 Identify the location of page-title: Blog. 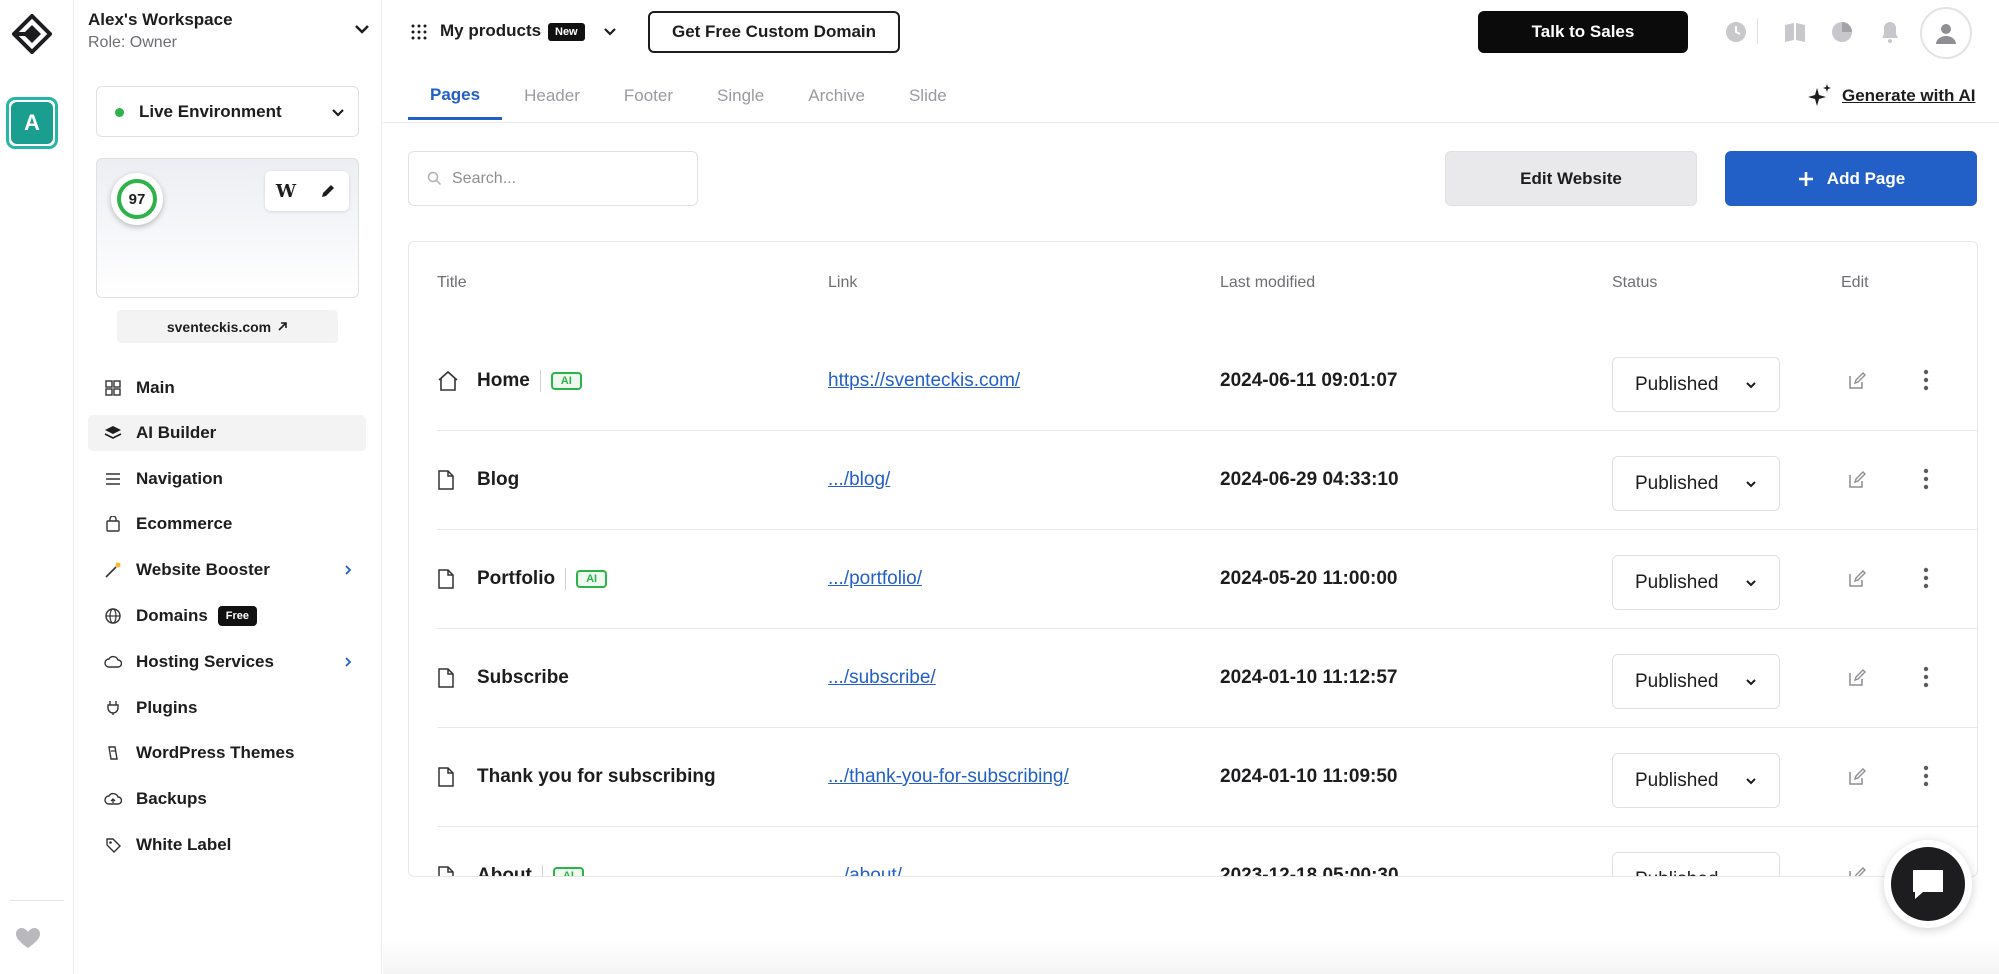
(498, 480).